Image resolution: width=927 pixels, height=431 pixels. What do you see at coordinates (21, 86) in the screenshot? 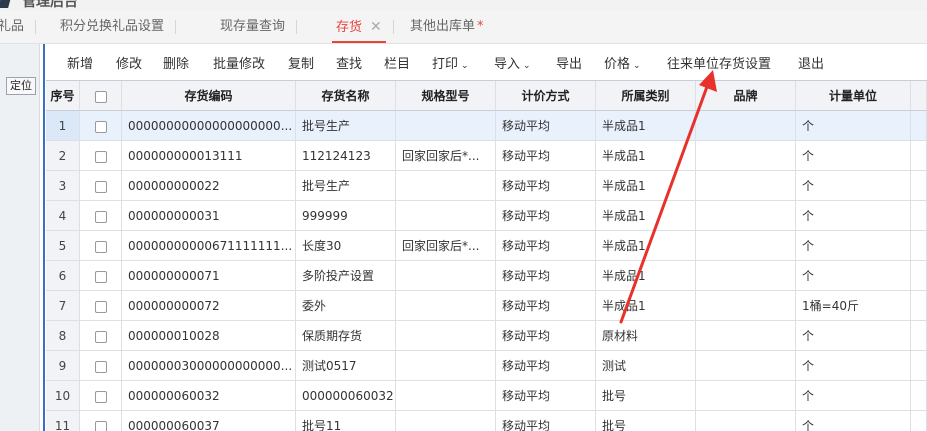
I see `locate-button: 定位` at bounding box center [21, 86].